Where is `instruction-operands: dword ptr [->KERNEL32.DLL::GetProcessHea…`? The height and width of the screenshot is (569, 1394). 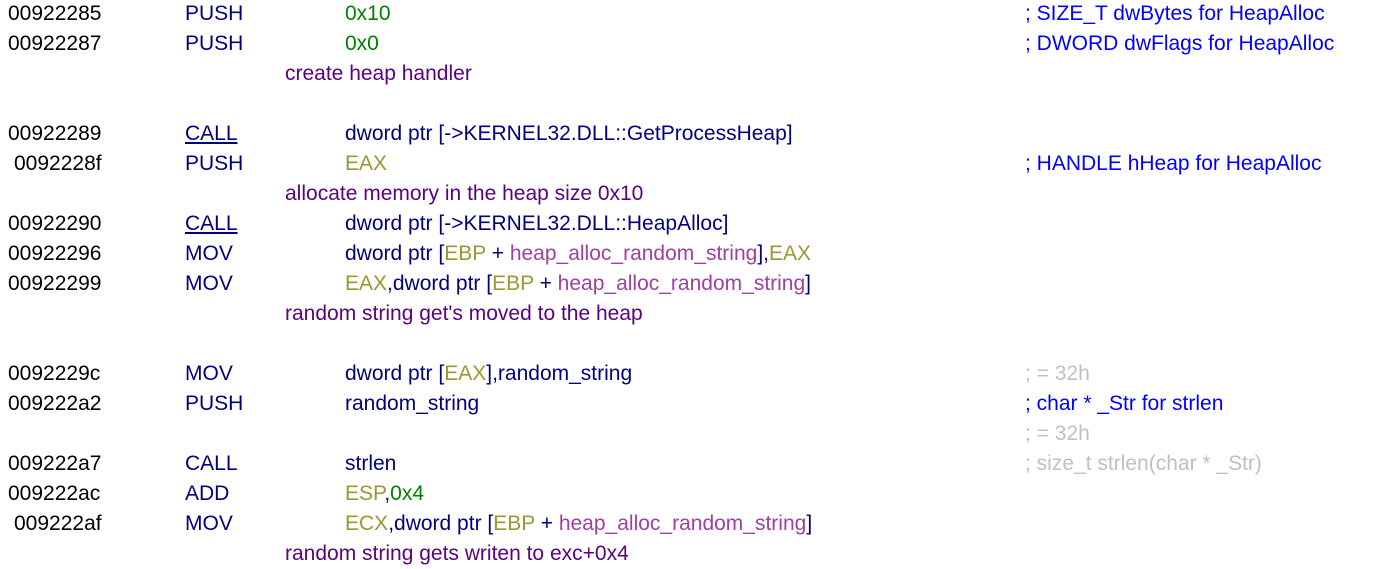
instruction-operands: dword ptr [->KERNEL32.DLL::GetProcessHea… is located at coordinates (569, 134).